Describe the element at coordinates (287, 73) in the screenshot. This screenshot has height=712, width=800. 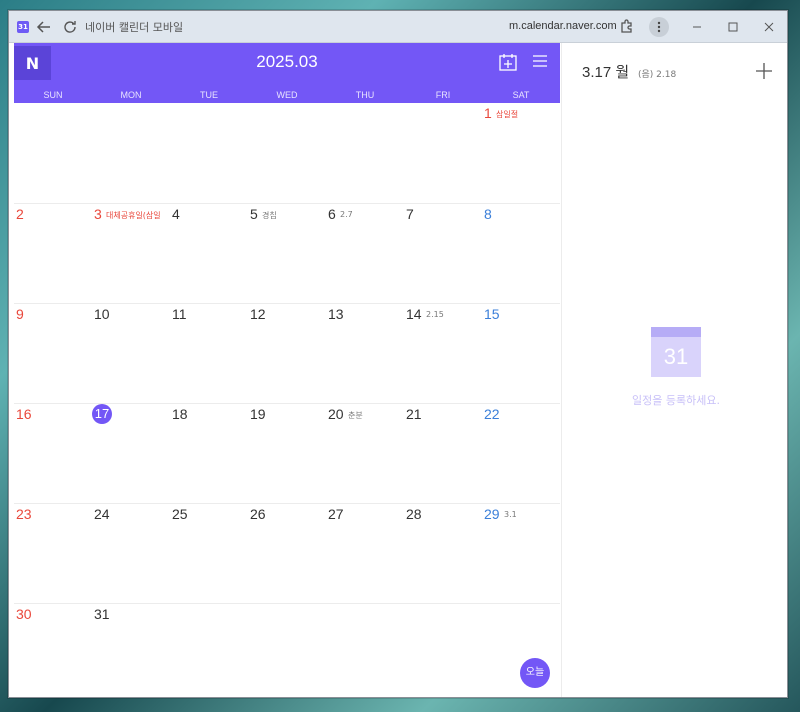
I see `calendar-header: N 2025.03 SUN MON TUE WED THU FRI SAT` at that location.